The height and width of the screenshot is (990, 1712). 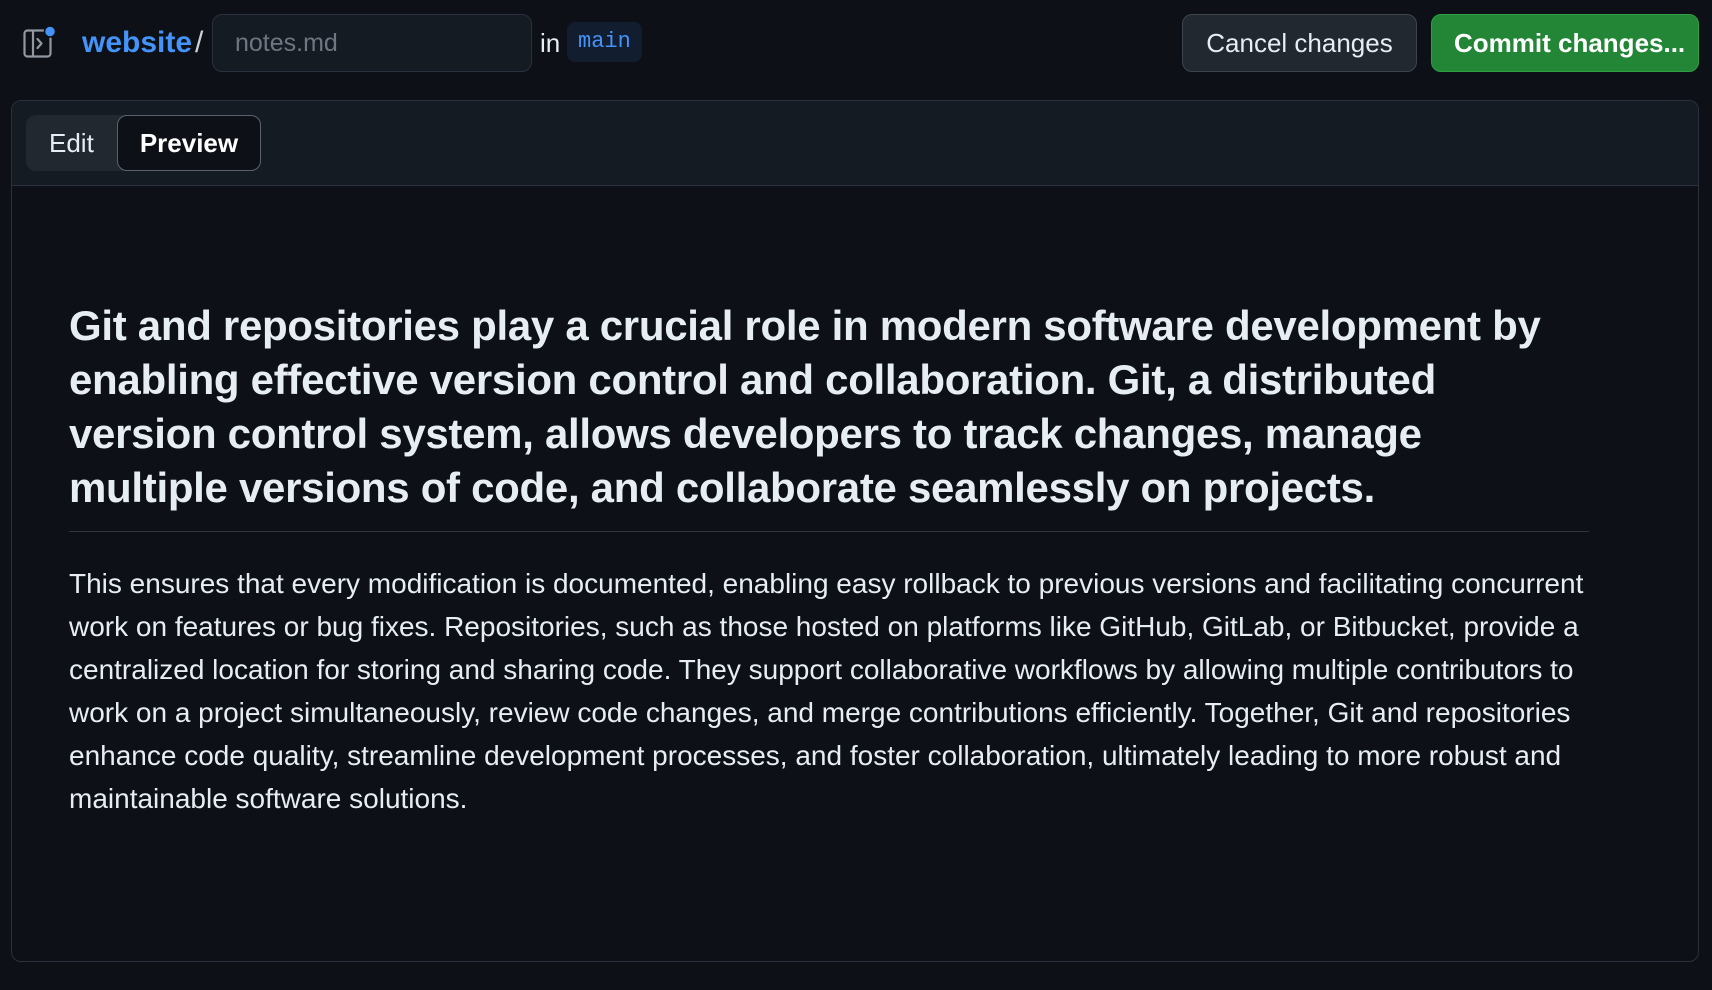 I want to click on sidebar-toggle-icon, so click(x=40, y=42).